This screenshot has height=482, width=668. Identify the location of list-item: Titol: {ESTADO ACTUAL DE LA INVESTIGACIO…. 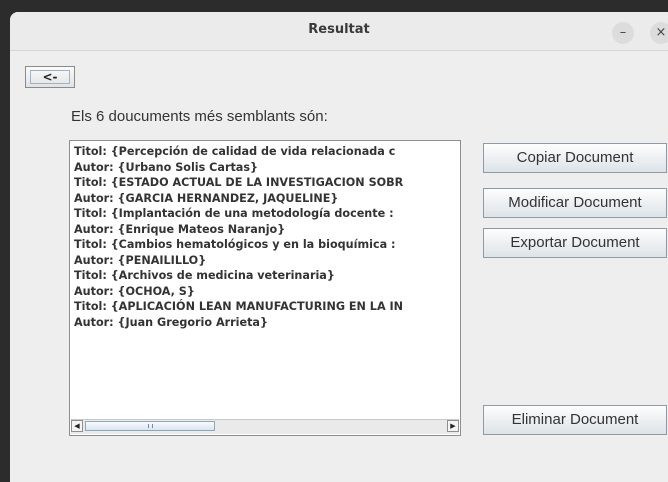
(266, 183).